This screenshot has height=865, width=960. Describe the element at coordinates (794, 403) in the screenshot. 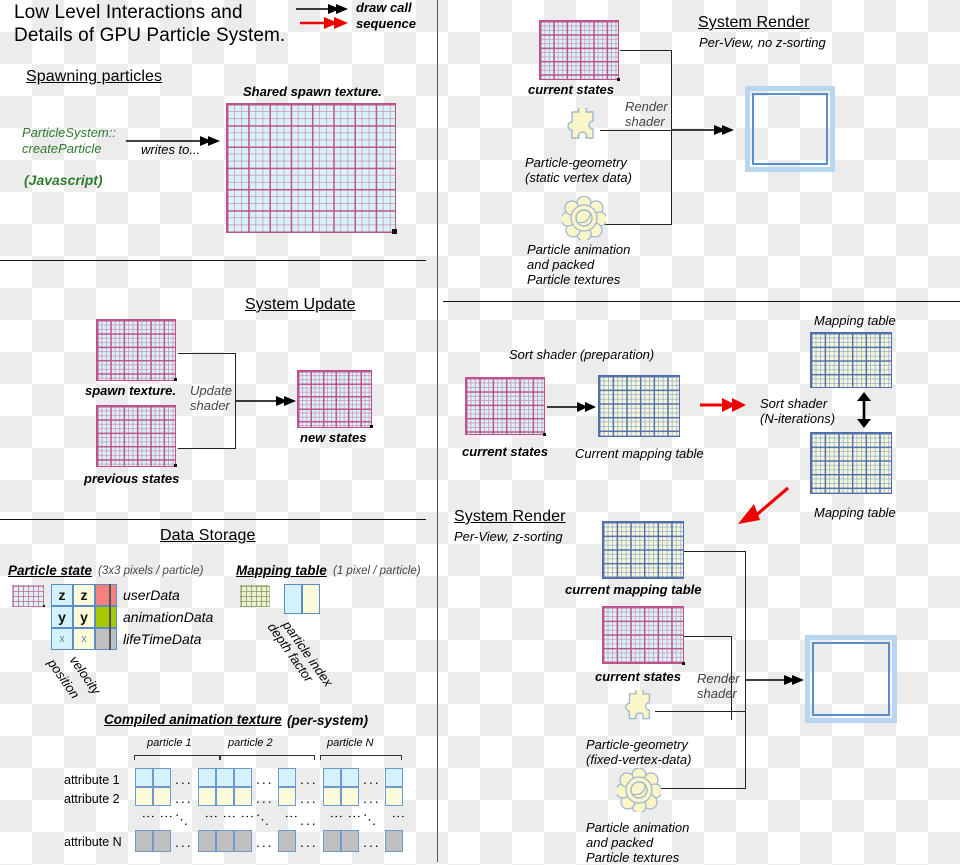

I see `sort-shader-label-line1: Sort shader` at that location.